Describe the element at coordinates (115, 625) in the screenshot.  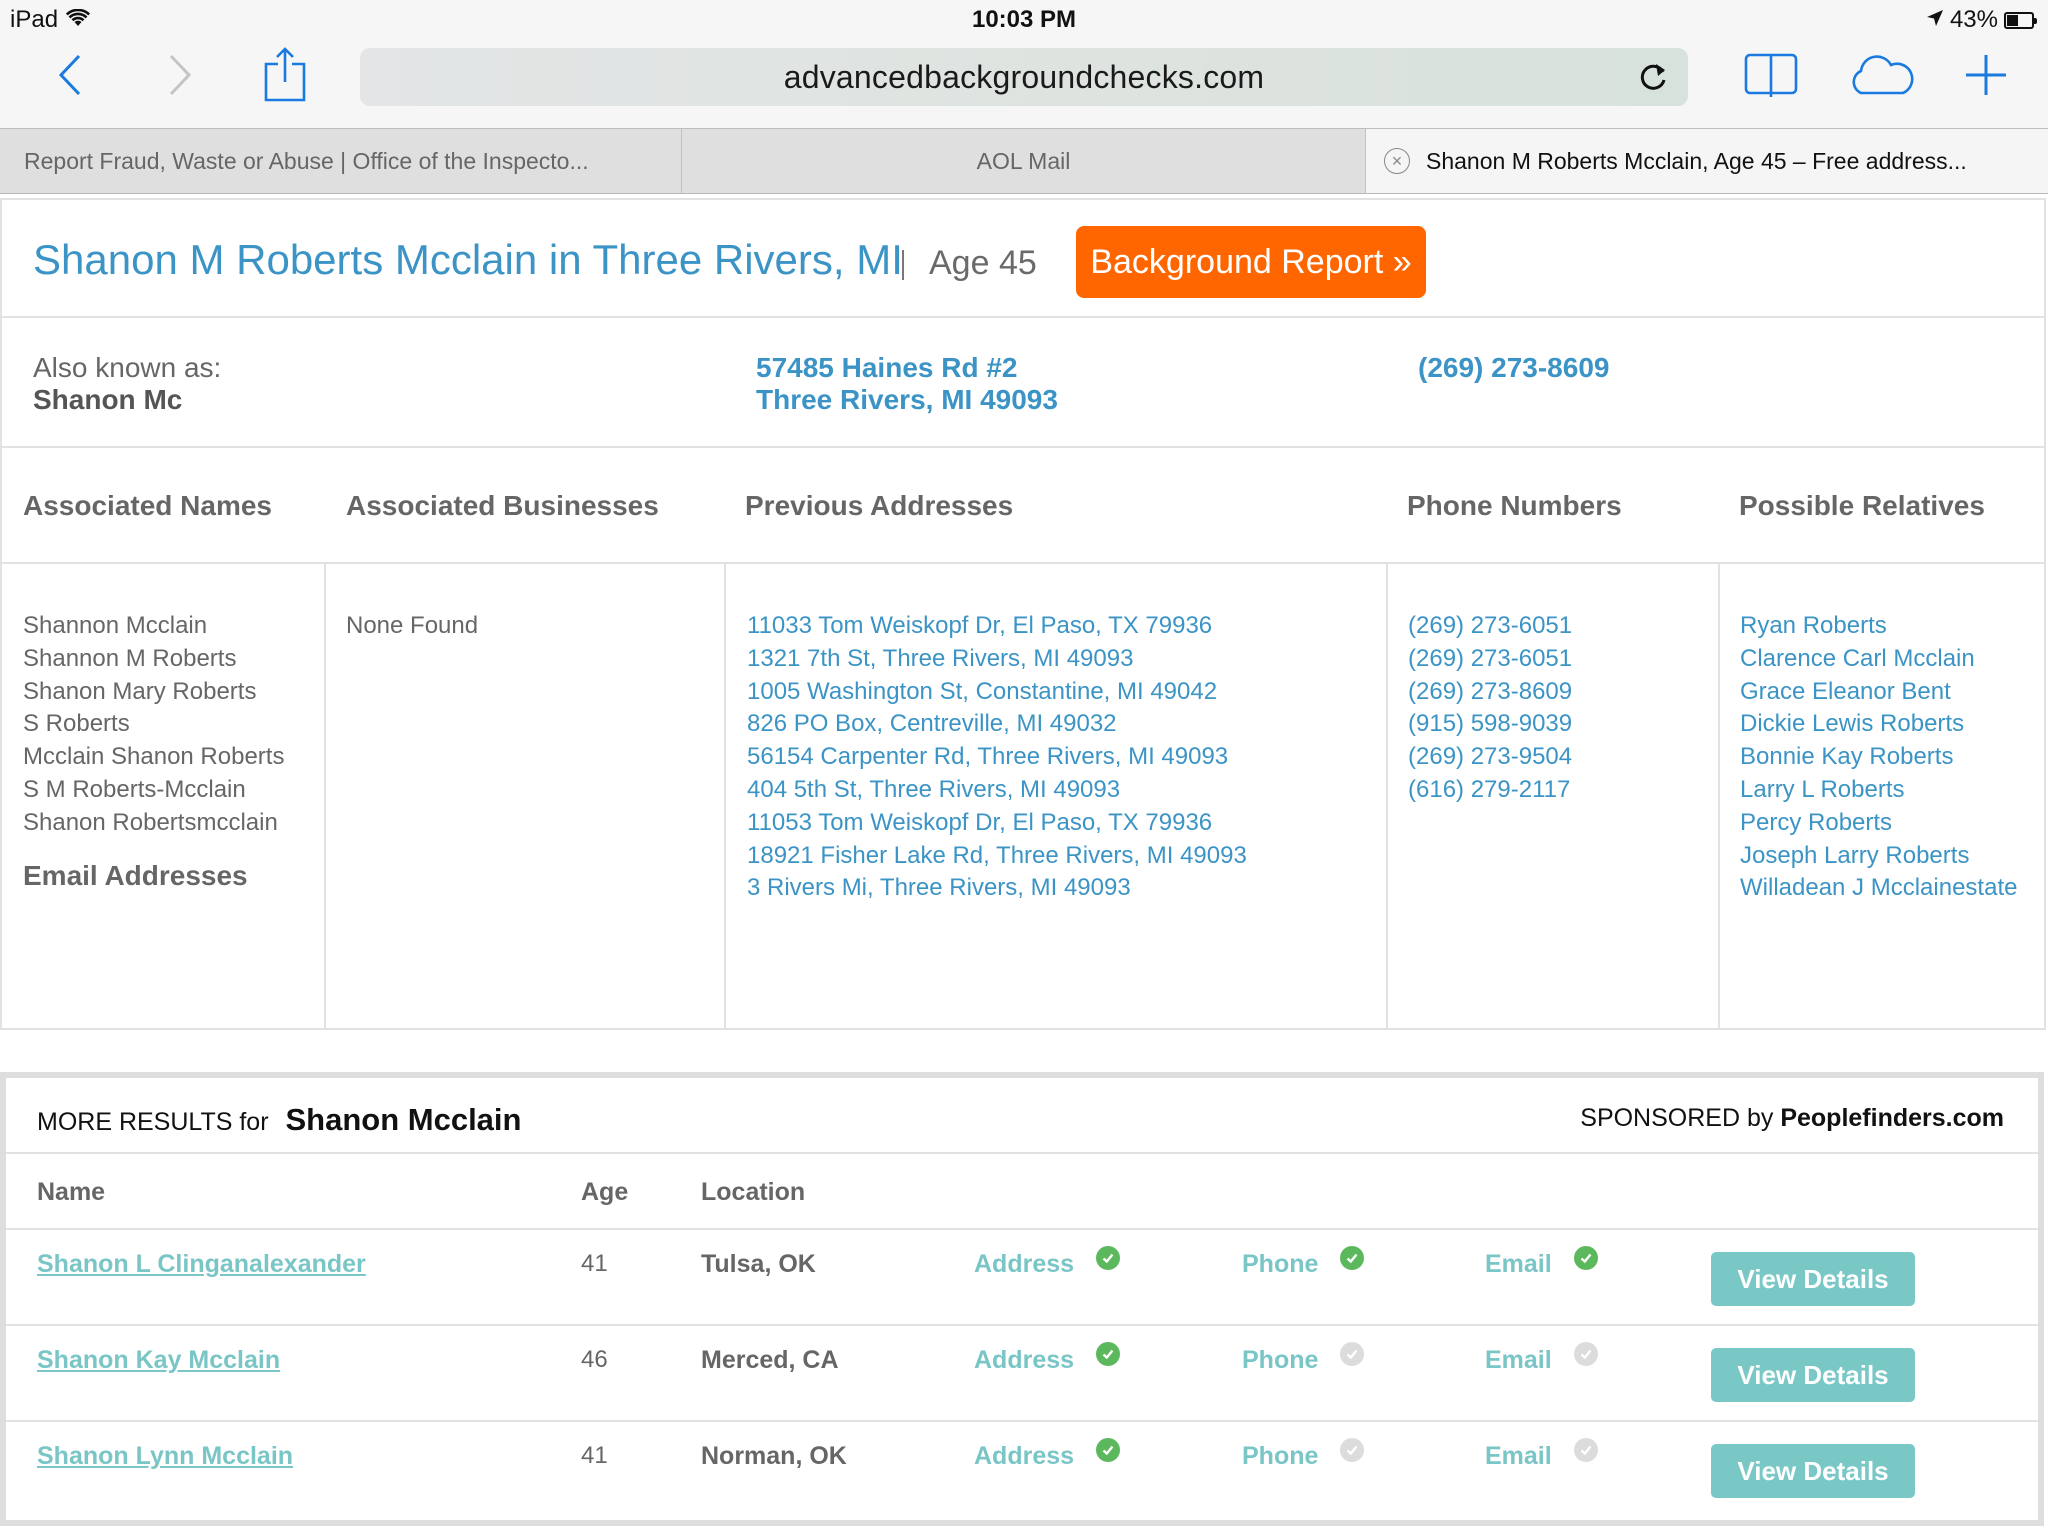
I see `associated-name-item: Shannon Mcclain` at that location.